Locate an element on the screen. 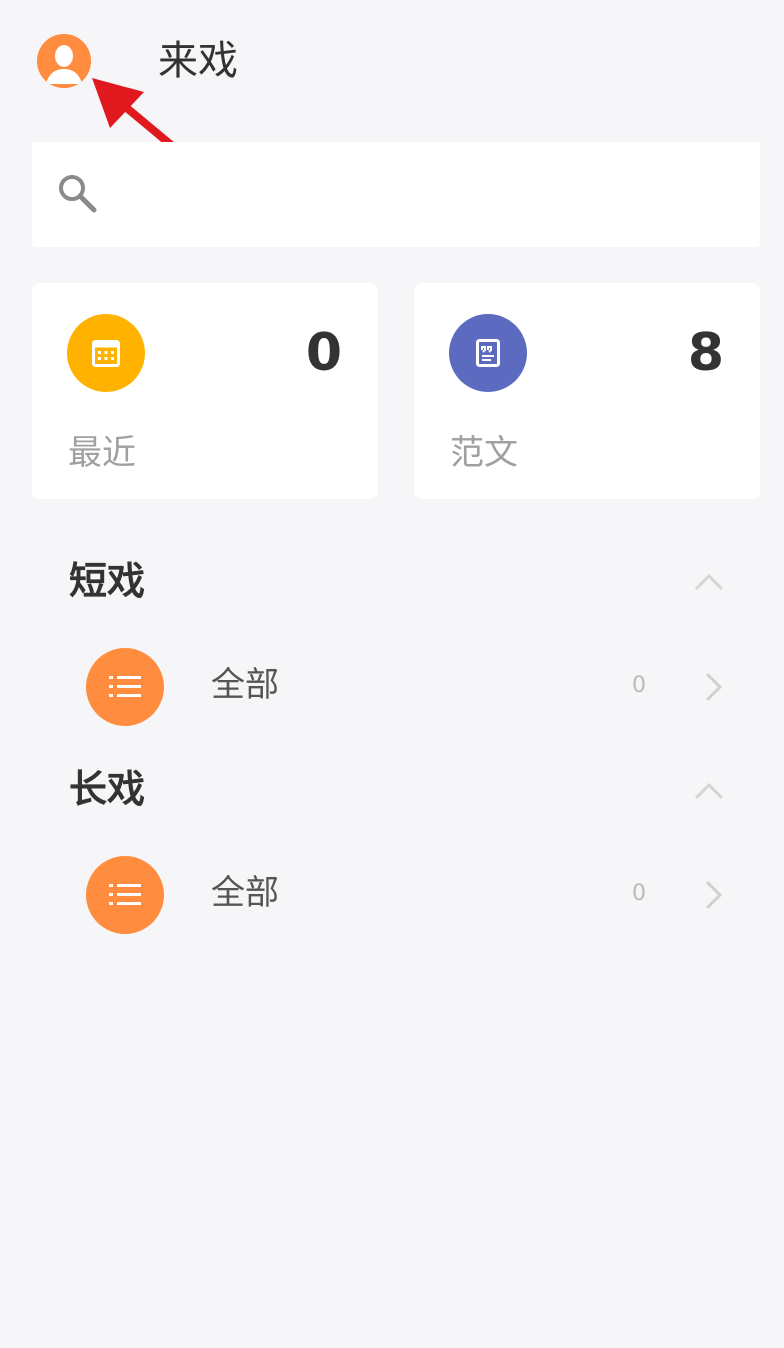 This screenshot has height=1348, width=784. avatar-button is located at coordinates (64, 61).